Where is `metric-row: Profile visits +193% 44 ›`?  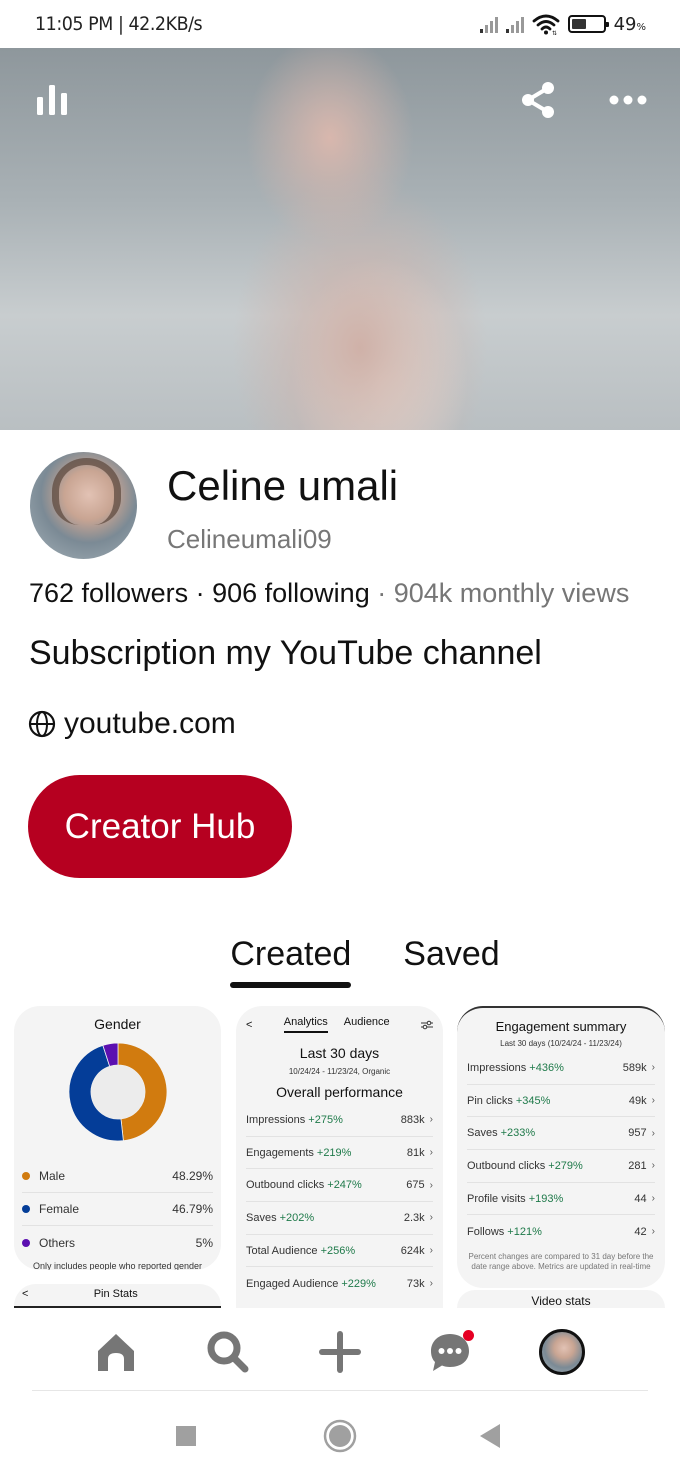 metric-row: Profile visits +193% 44 › is located at coordinates (561, 1199).